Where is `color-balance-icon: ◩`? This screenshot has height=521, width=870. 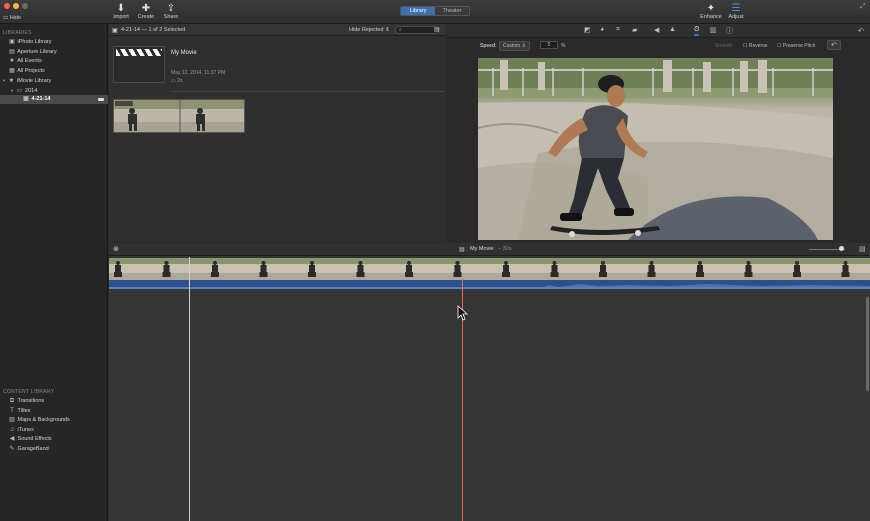 color-balance-icon: ◩ is located at coordinates (587, 30).